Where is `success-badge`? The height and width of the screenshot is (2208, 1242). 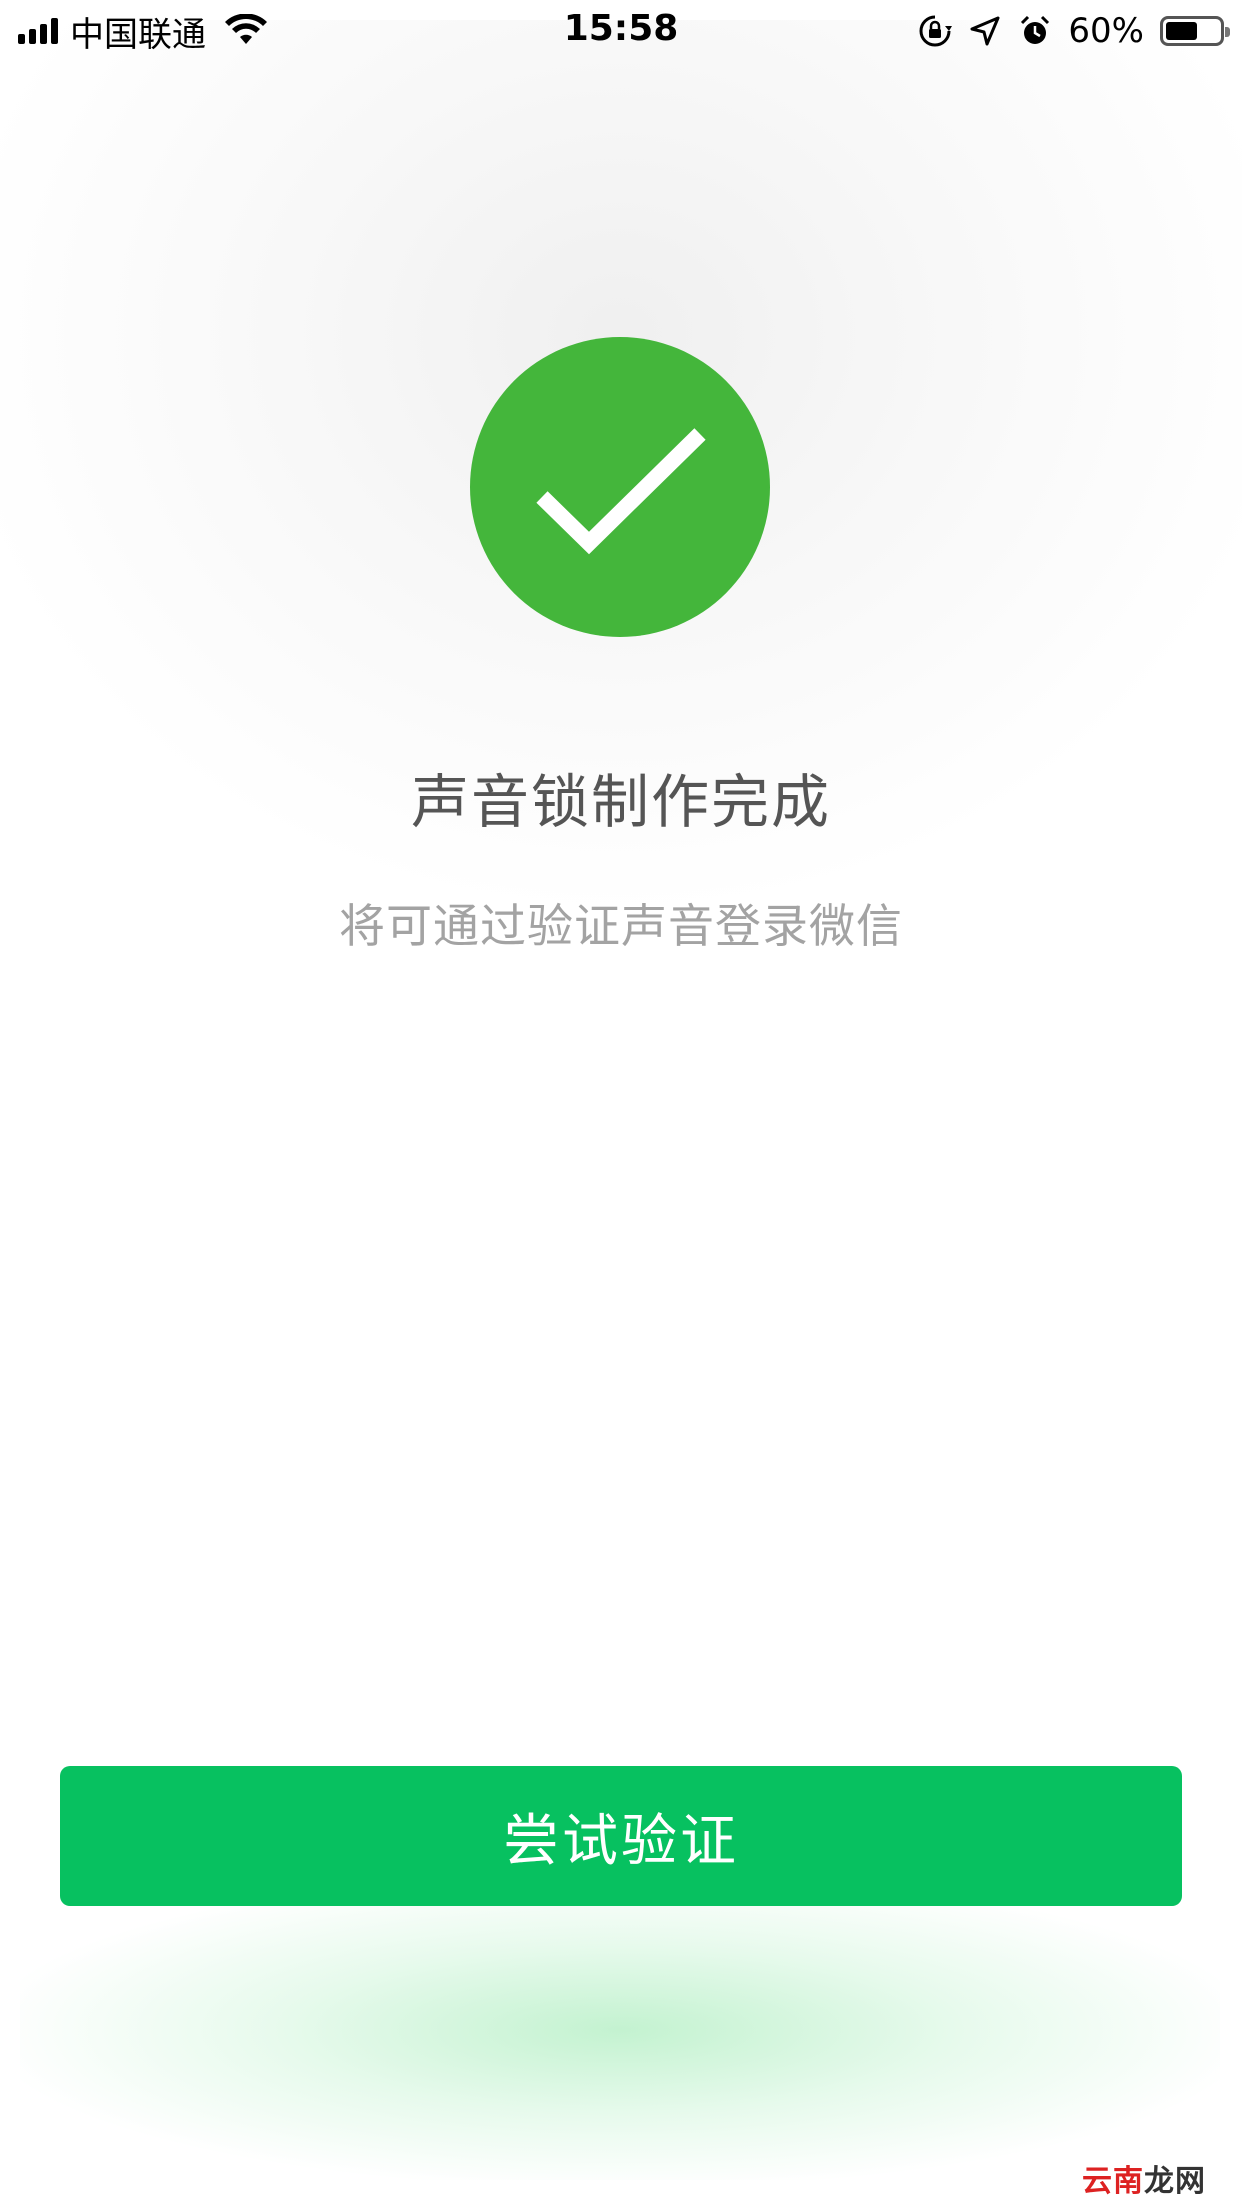 success-badge is located at coordinates (620, 487).